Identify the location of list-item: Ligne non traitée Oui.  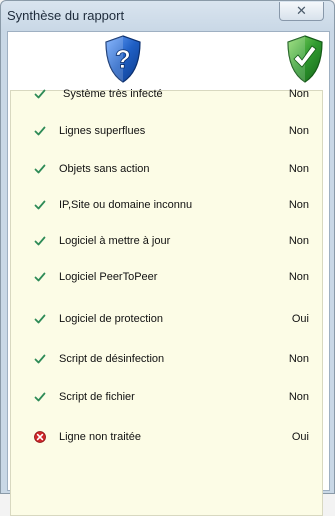
(166, 438).